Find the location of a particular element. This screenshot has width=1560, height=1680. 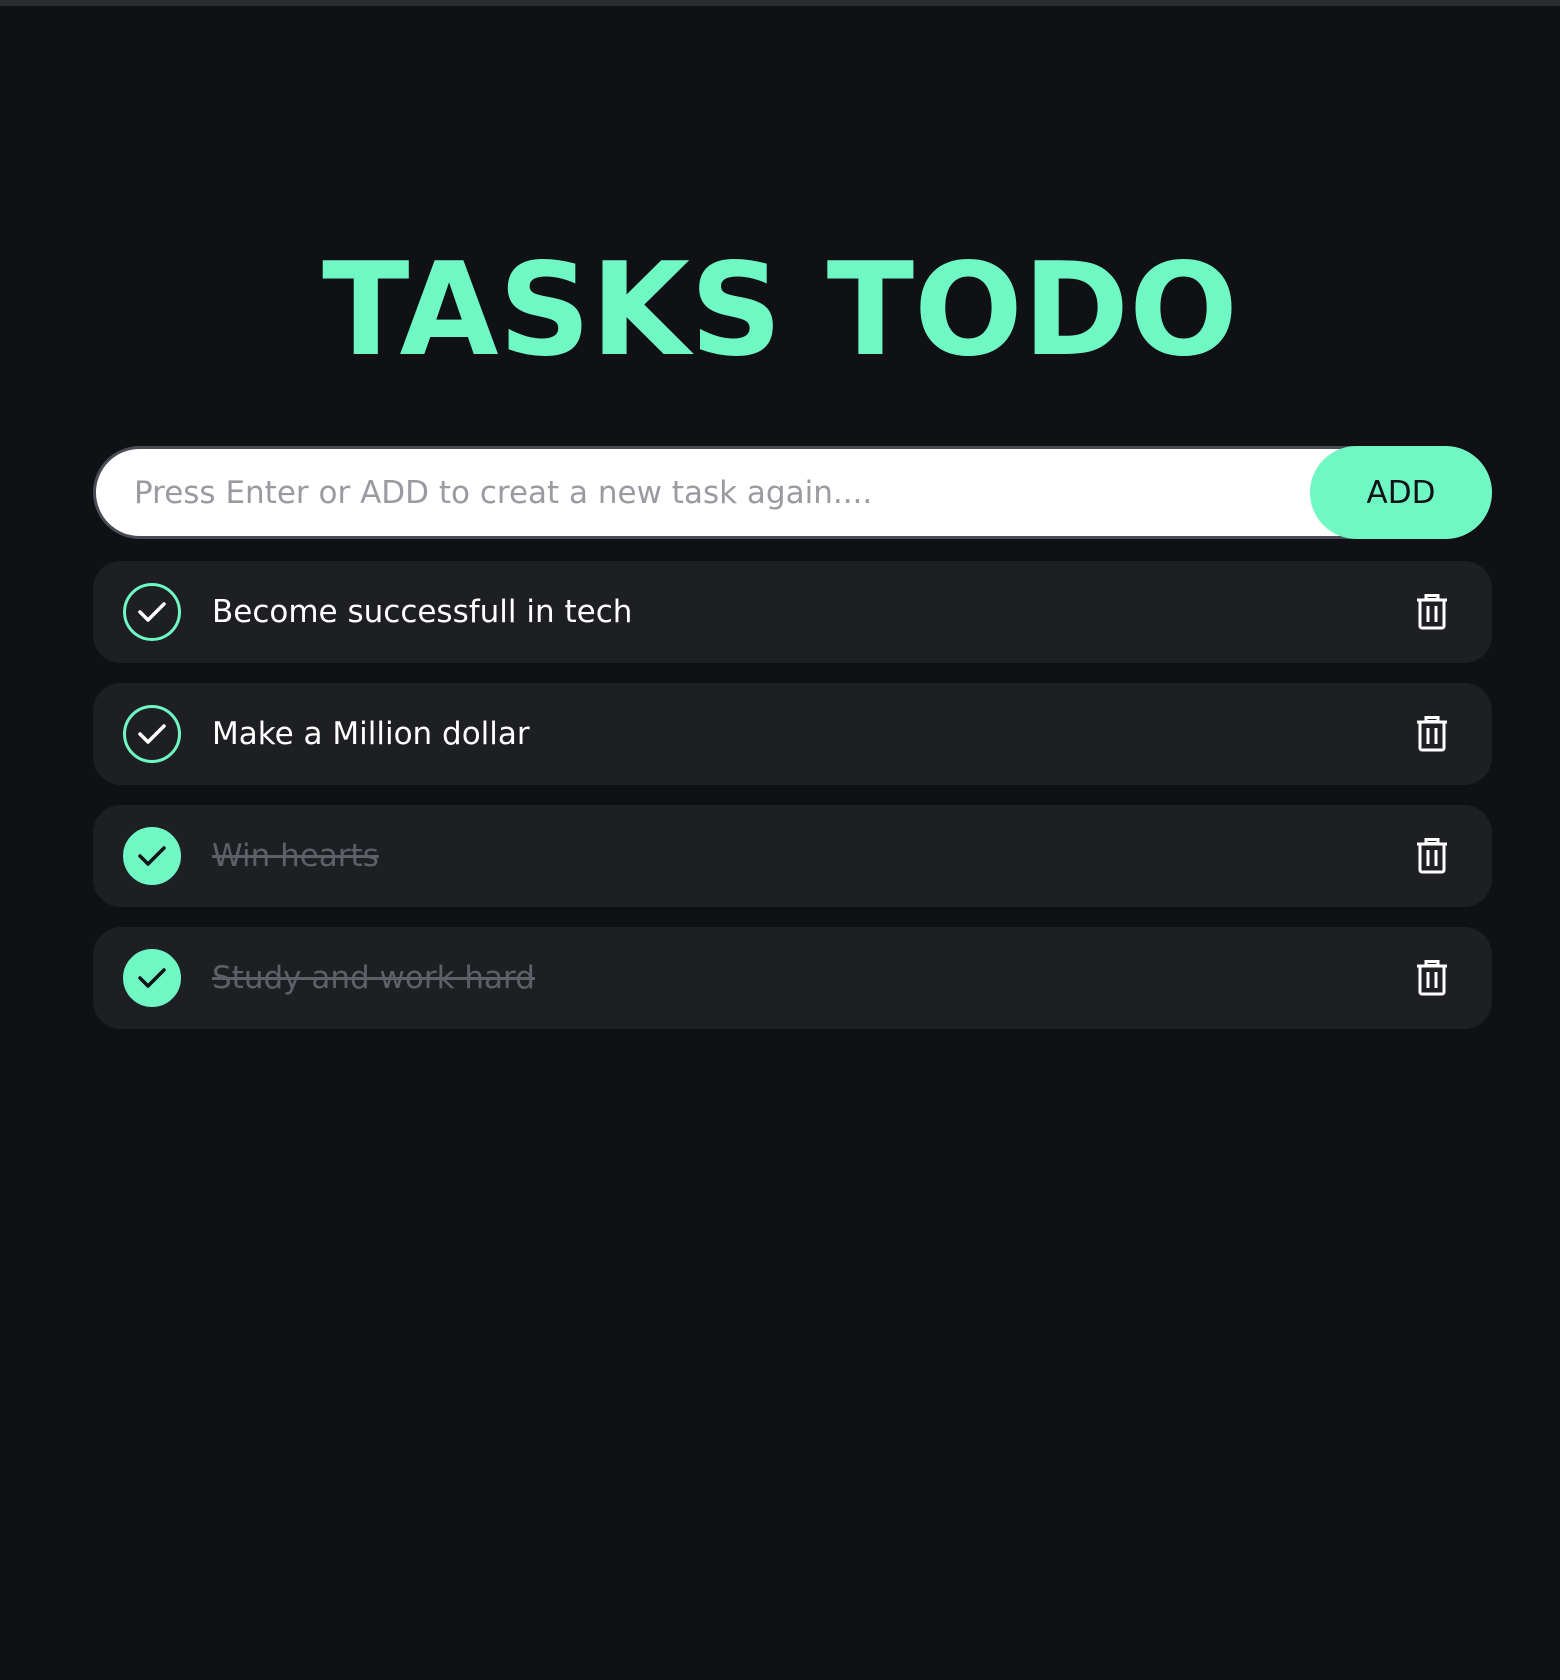

add-task-button: ADD is located at coordinates (1401, 492).